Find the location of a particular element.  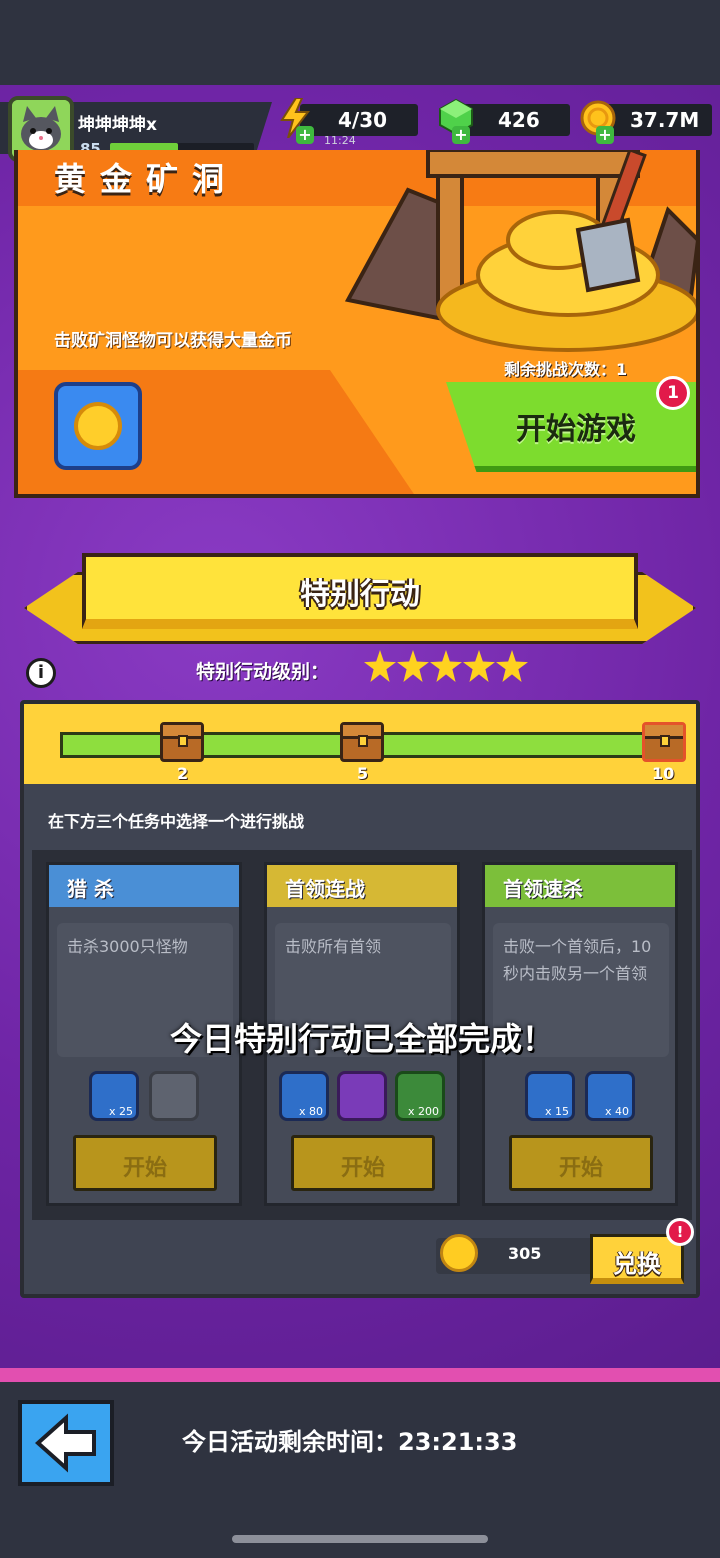

divider is located at coordinates (360, 1375).